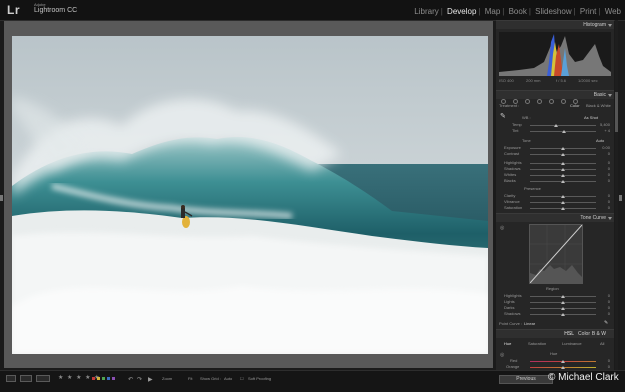 Image resolution: width=625 pixels, height=392 pixels. Describe the element at coordinates (591, 117) in the screenshot. I see `wb-value: As Shot` at that location.